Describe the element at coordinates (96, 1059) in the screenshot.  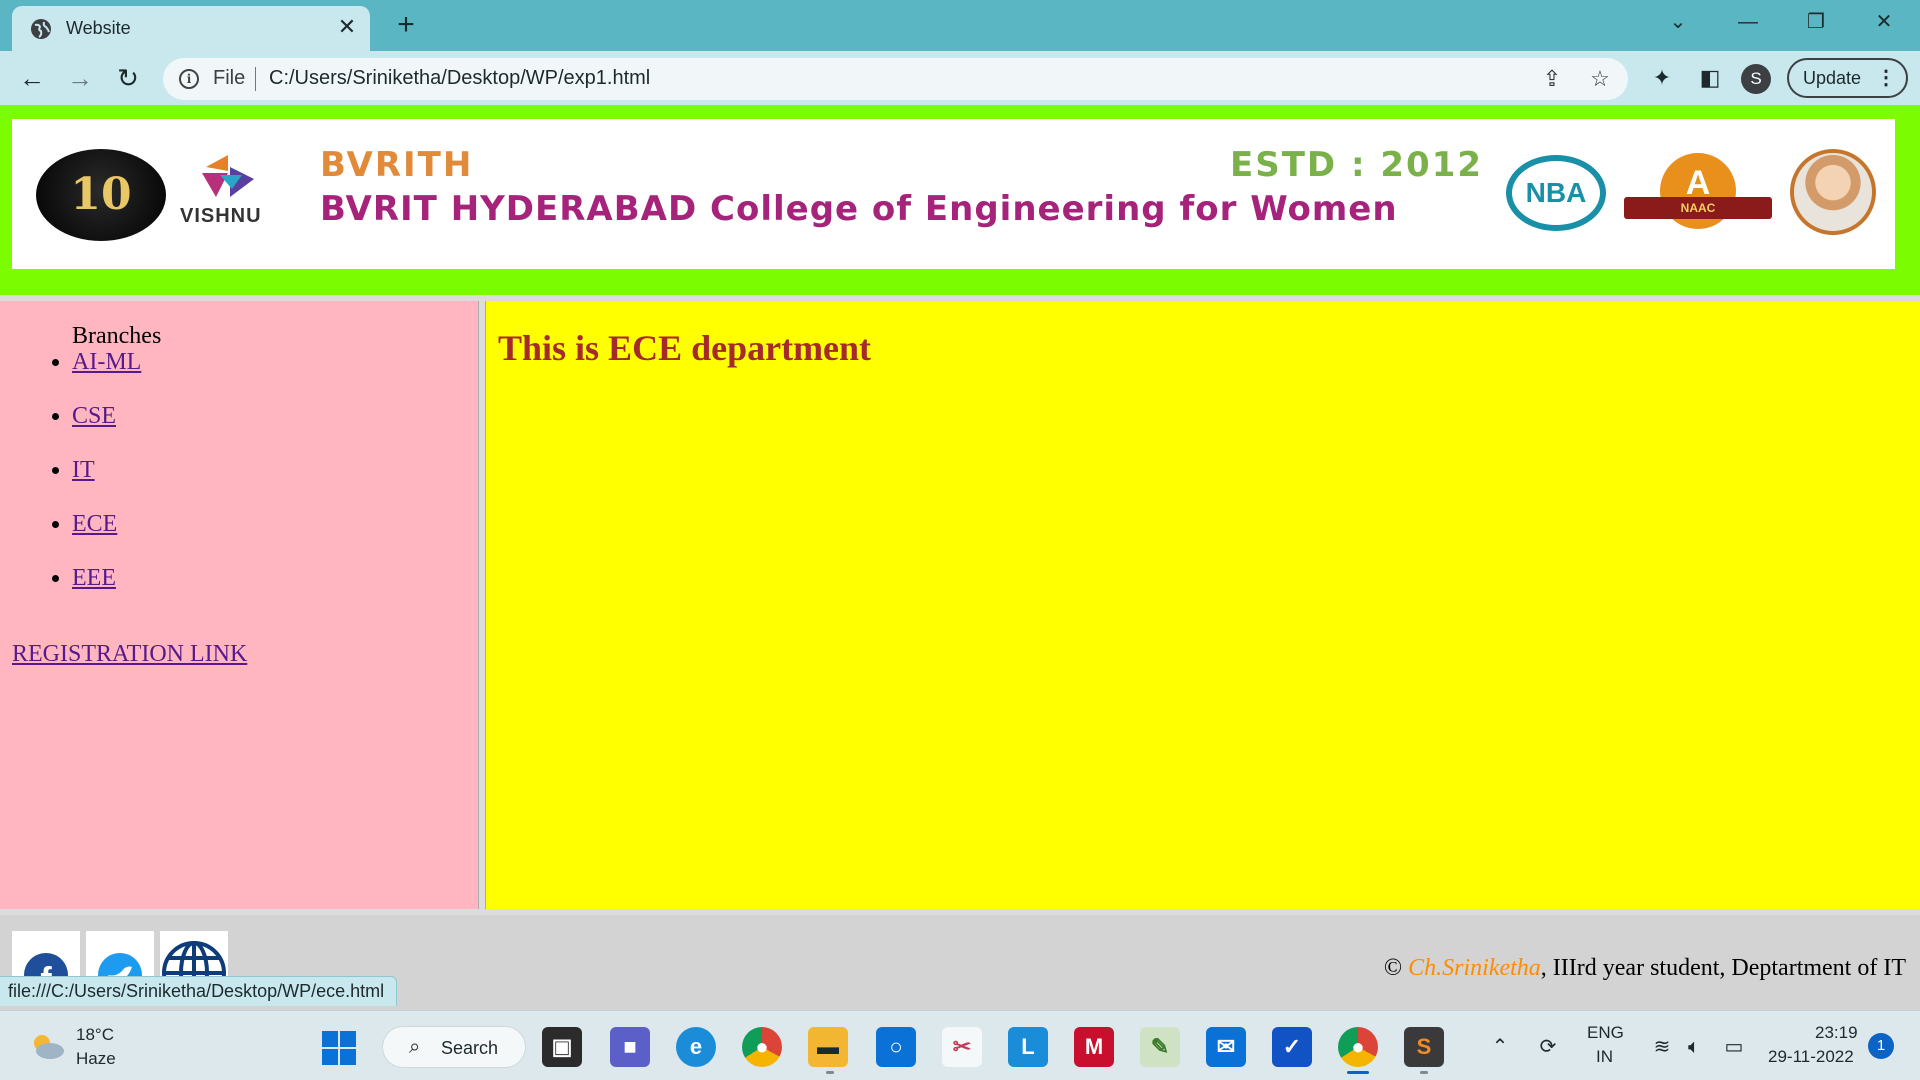
I see `weather-description: Haze` at that location.